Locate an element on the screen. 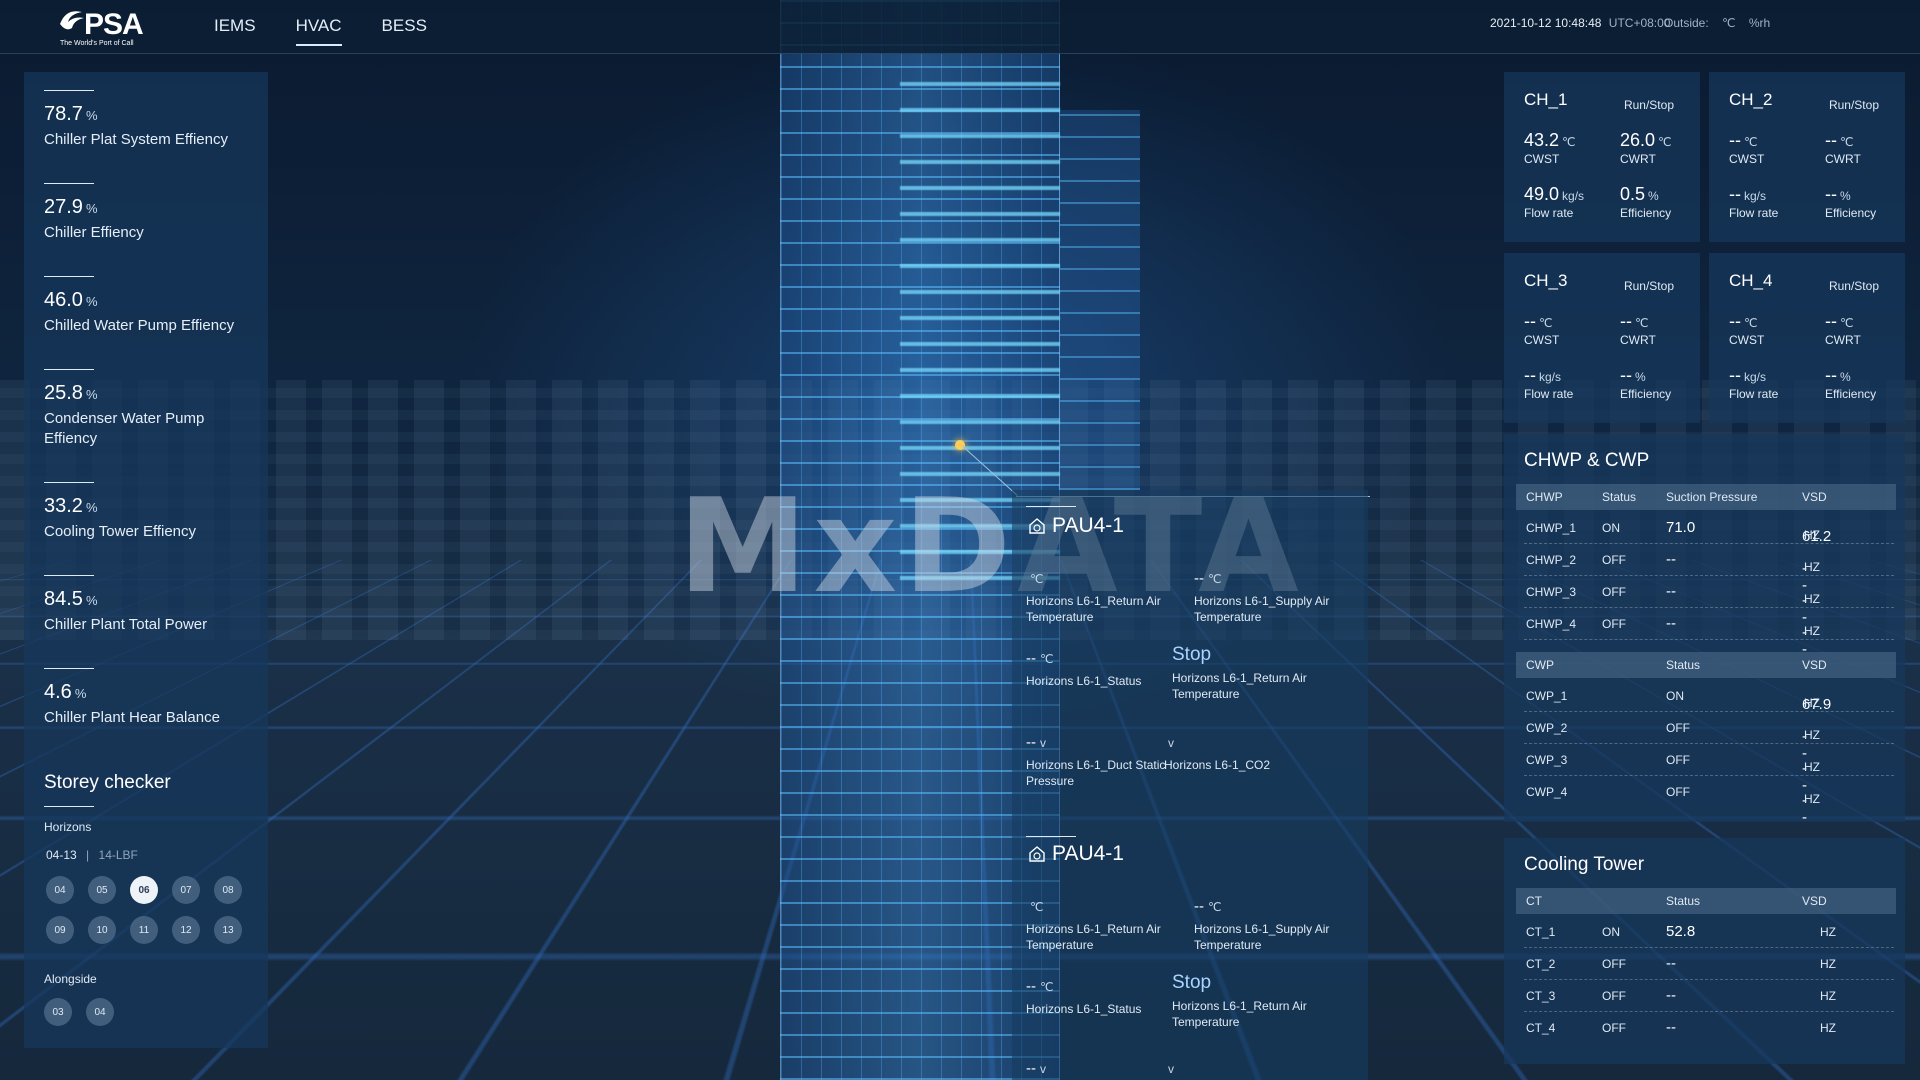 Image resolution: width=1920 pixels, height=1080 pixels. pau-value: -- is located at coordinates (1031, 1068).